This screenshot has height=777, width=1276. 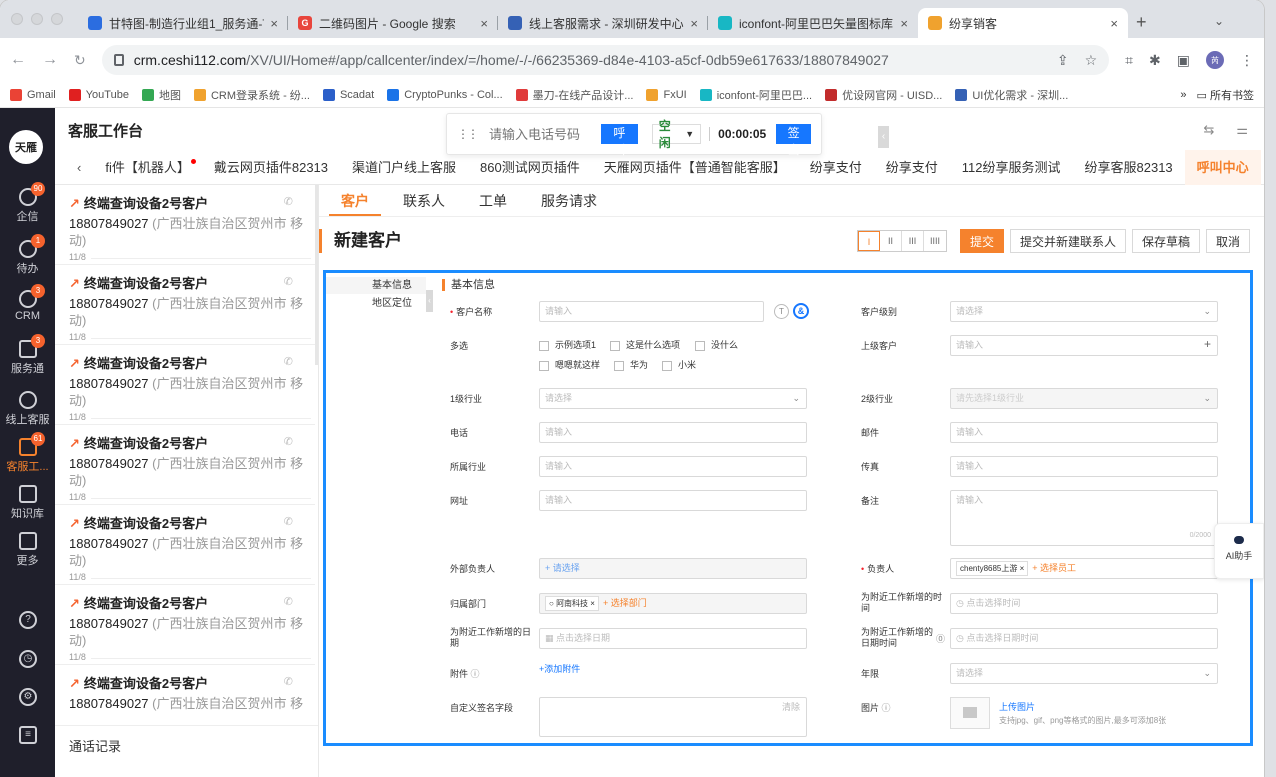 What do you see at coordinates (1084, 603) in the screenshot?
I see `time-picker: ◷ 点击选择时间` at bounding box center [1084, 603].